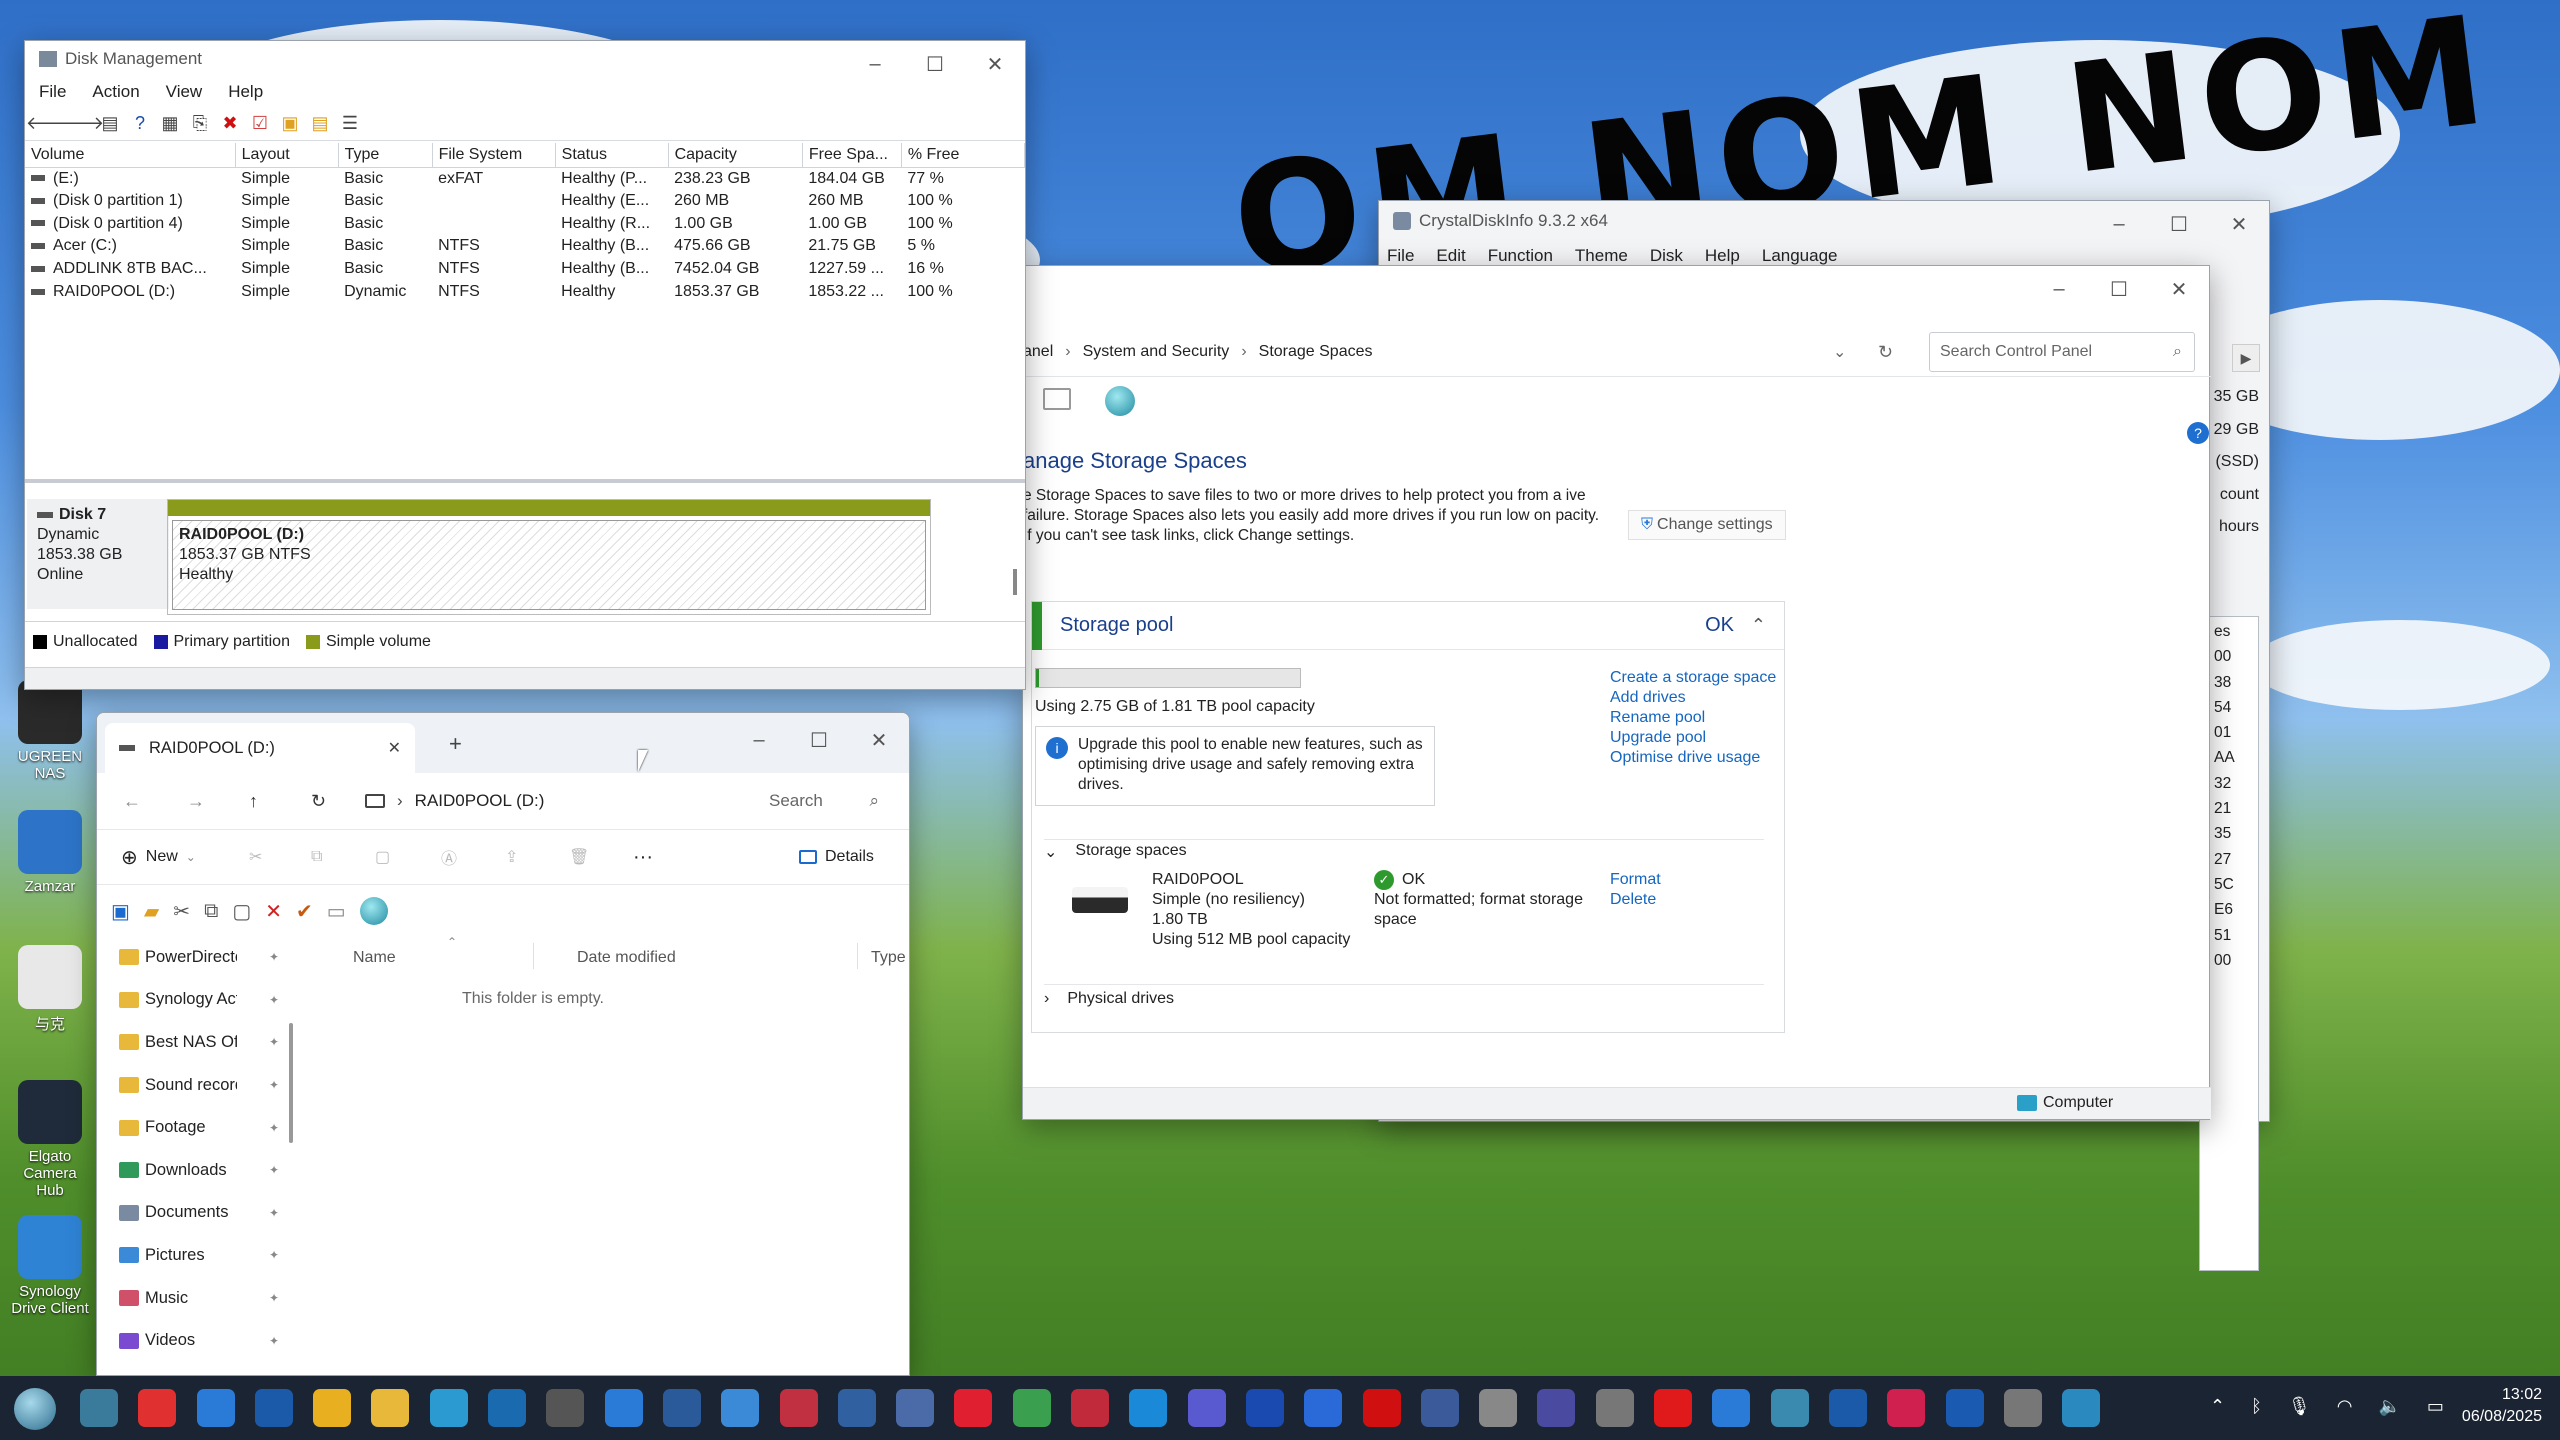  I want to click on desktop-icon-synology-drive: Synology Drive Client, so click(50, 1266).